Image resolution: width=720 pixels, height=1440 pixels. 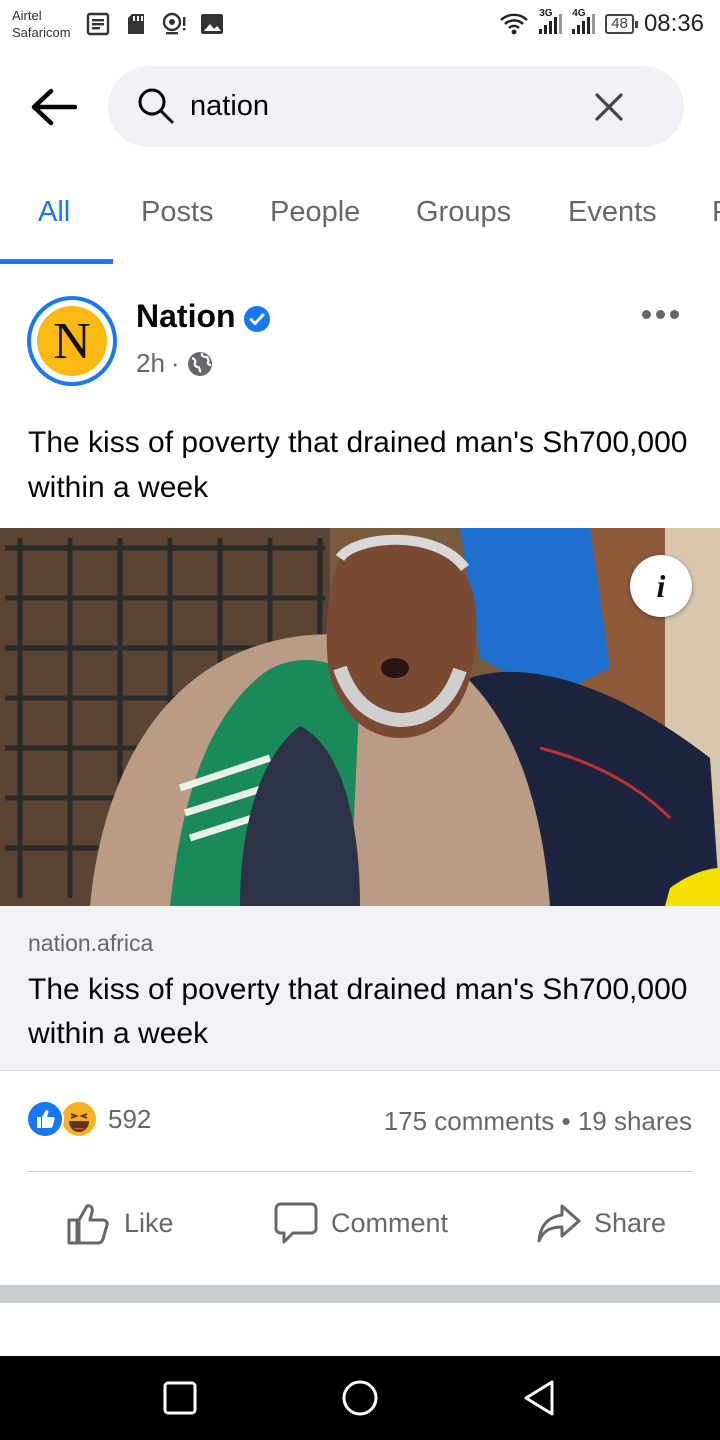 What do you see at coordinates (601, 23) in the screenshot?
I see `status-right: 3G 4G 48 08:36` at bounding box center [601, 23].